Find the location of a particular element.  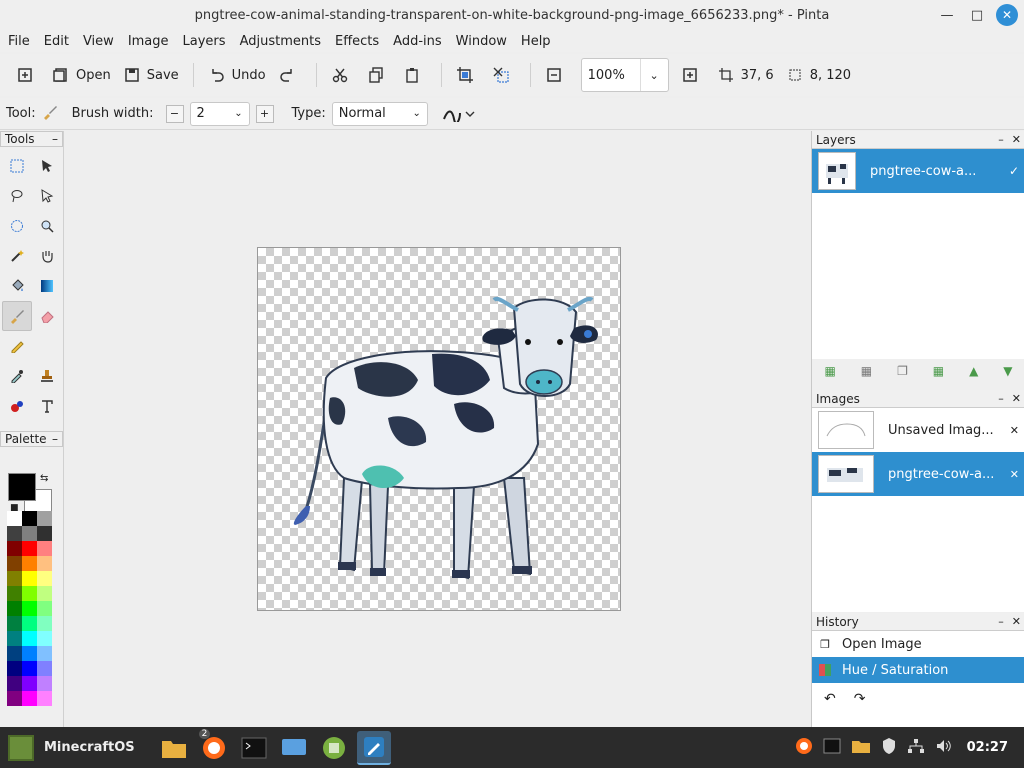

menu-edit: Edit is located at coordinates (56, 41).